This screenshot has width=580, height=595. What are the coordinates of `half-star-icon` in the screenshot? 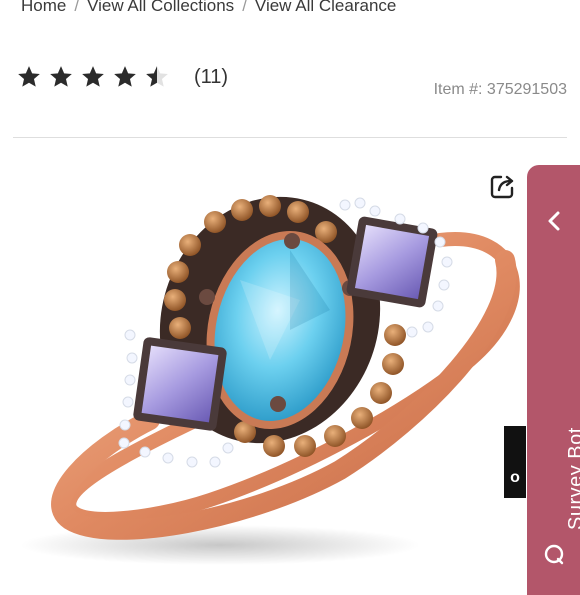 It's located at (157, 76).